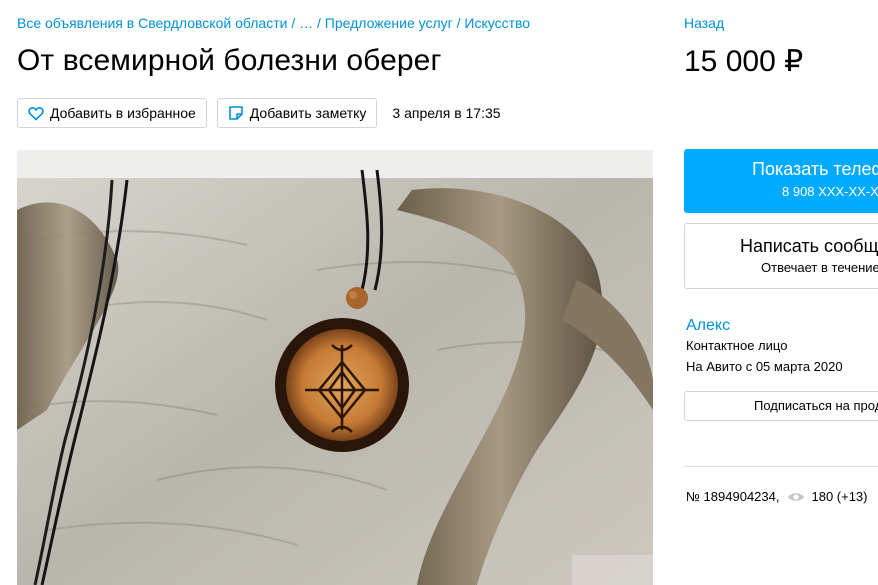 Image resolution: width=878 pixels, height=585 pixels. I want to click on publish-date: 3 апреля в 17:35, so click(446, 113).